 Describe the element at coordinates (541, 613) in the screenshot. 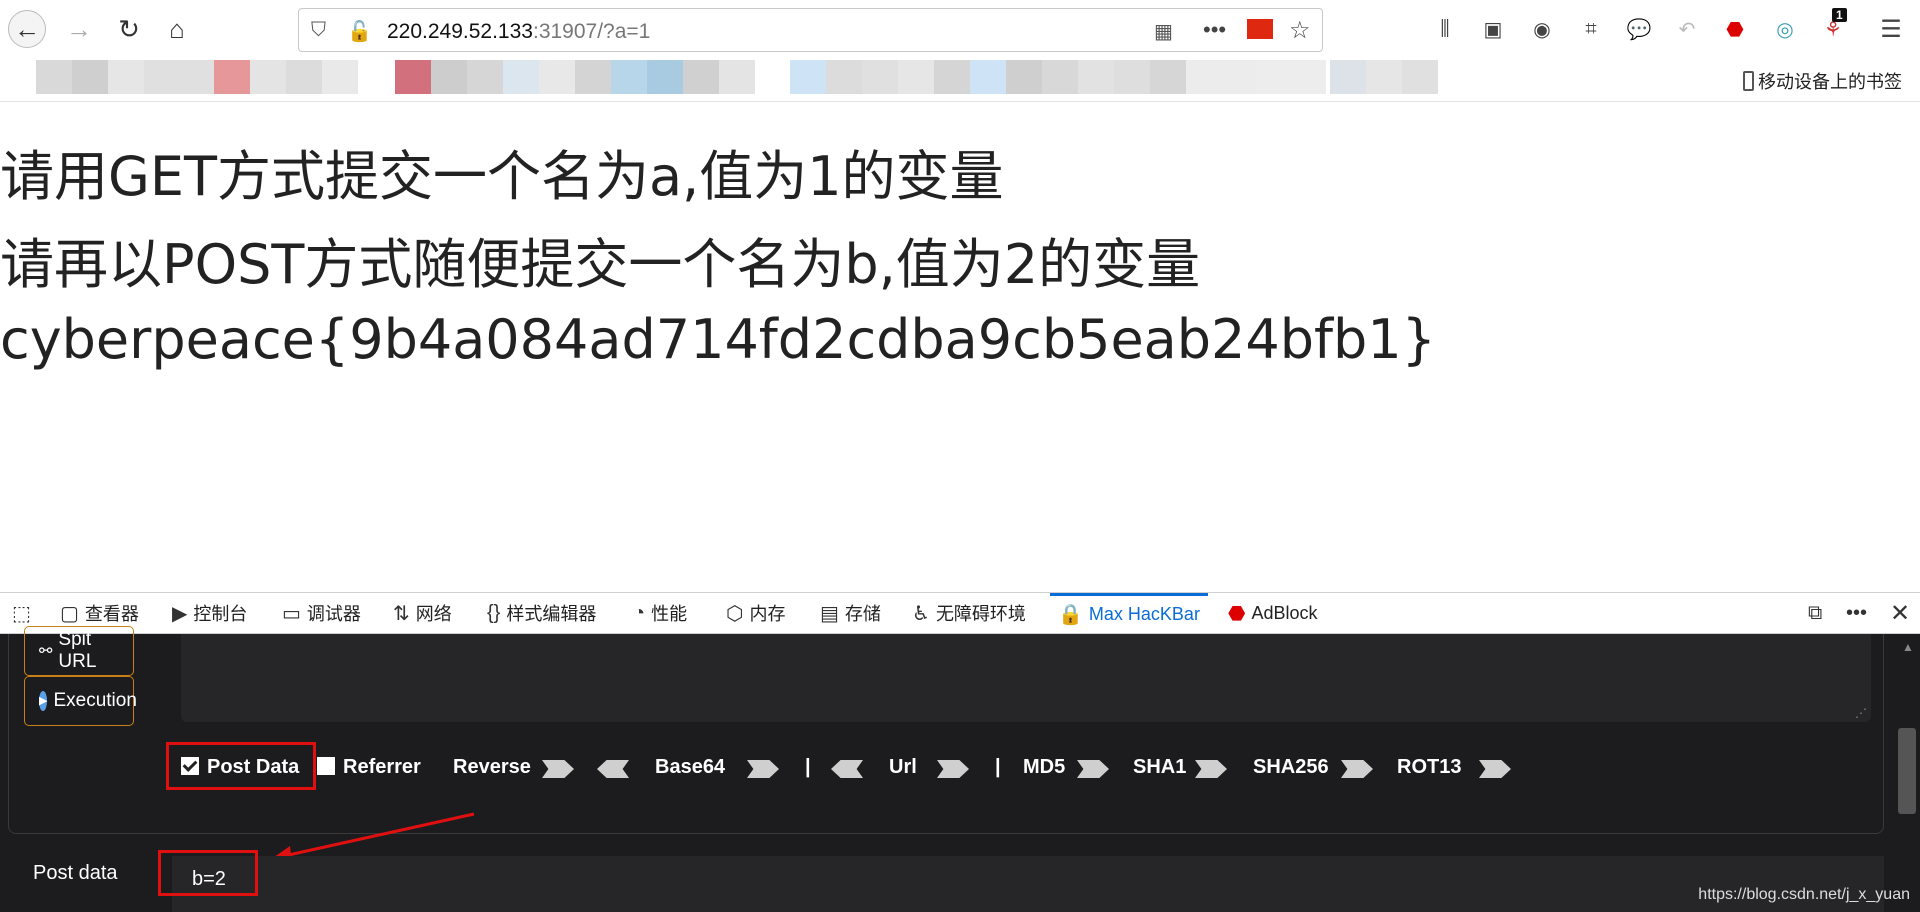

I see `tab-style-editor: {} 样式编辑器` at that location.